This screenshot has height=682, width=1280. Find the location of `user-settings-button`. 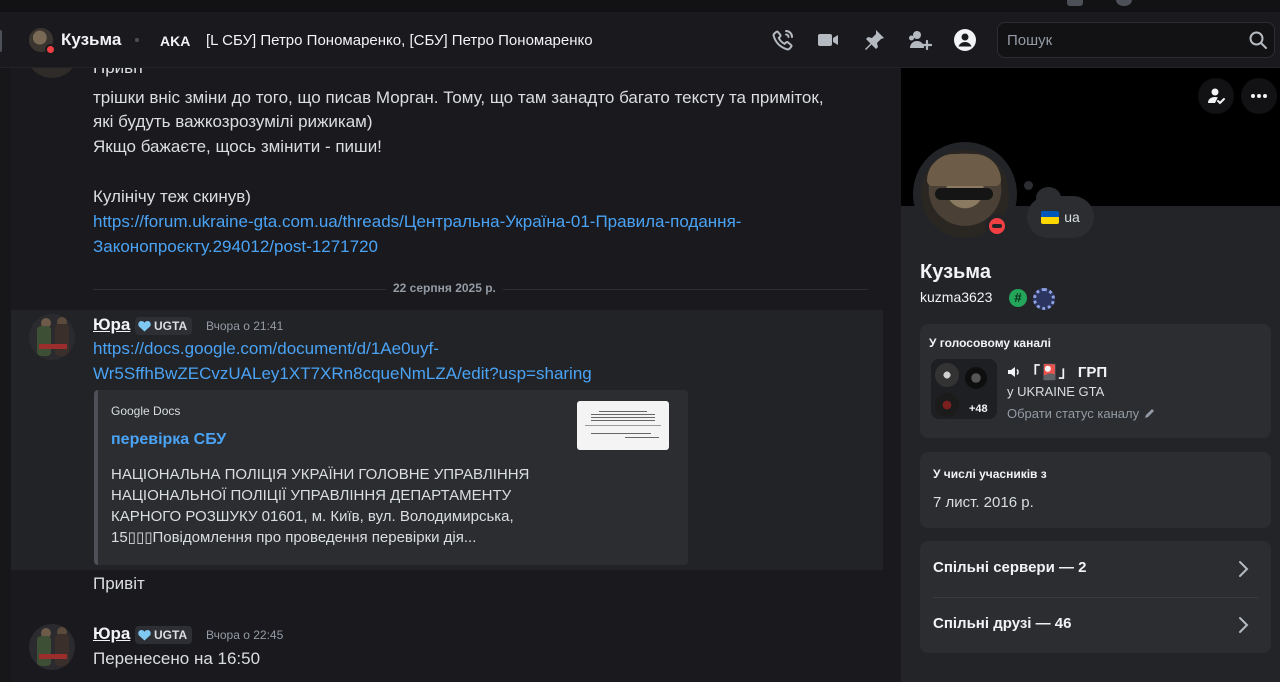

user-settings-button is located at coordinates (1216, 96).